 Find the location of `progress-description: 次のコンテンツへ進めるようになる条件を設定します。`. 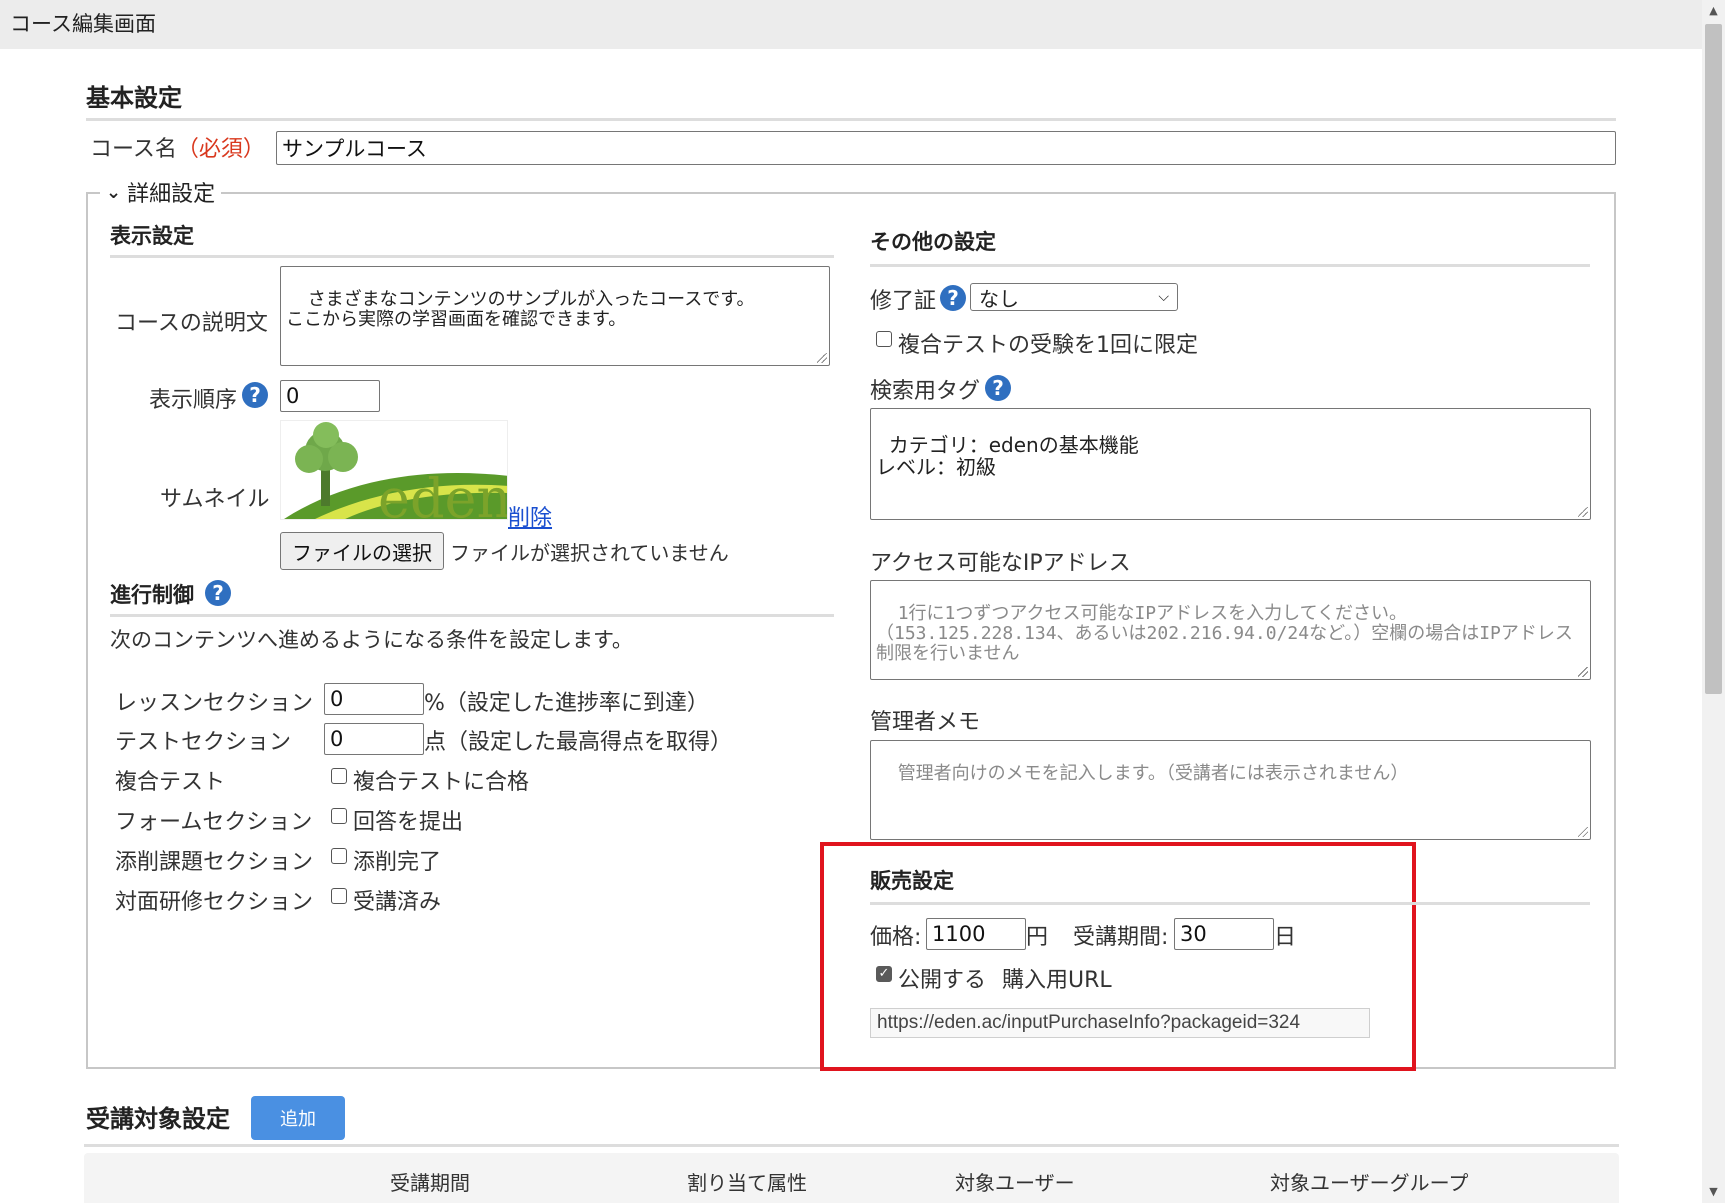

progress-description: 次のコンテンツへ進めるようになる条件を設定します。 is located at coordinates (371, 640).